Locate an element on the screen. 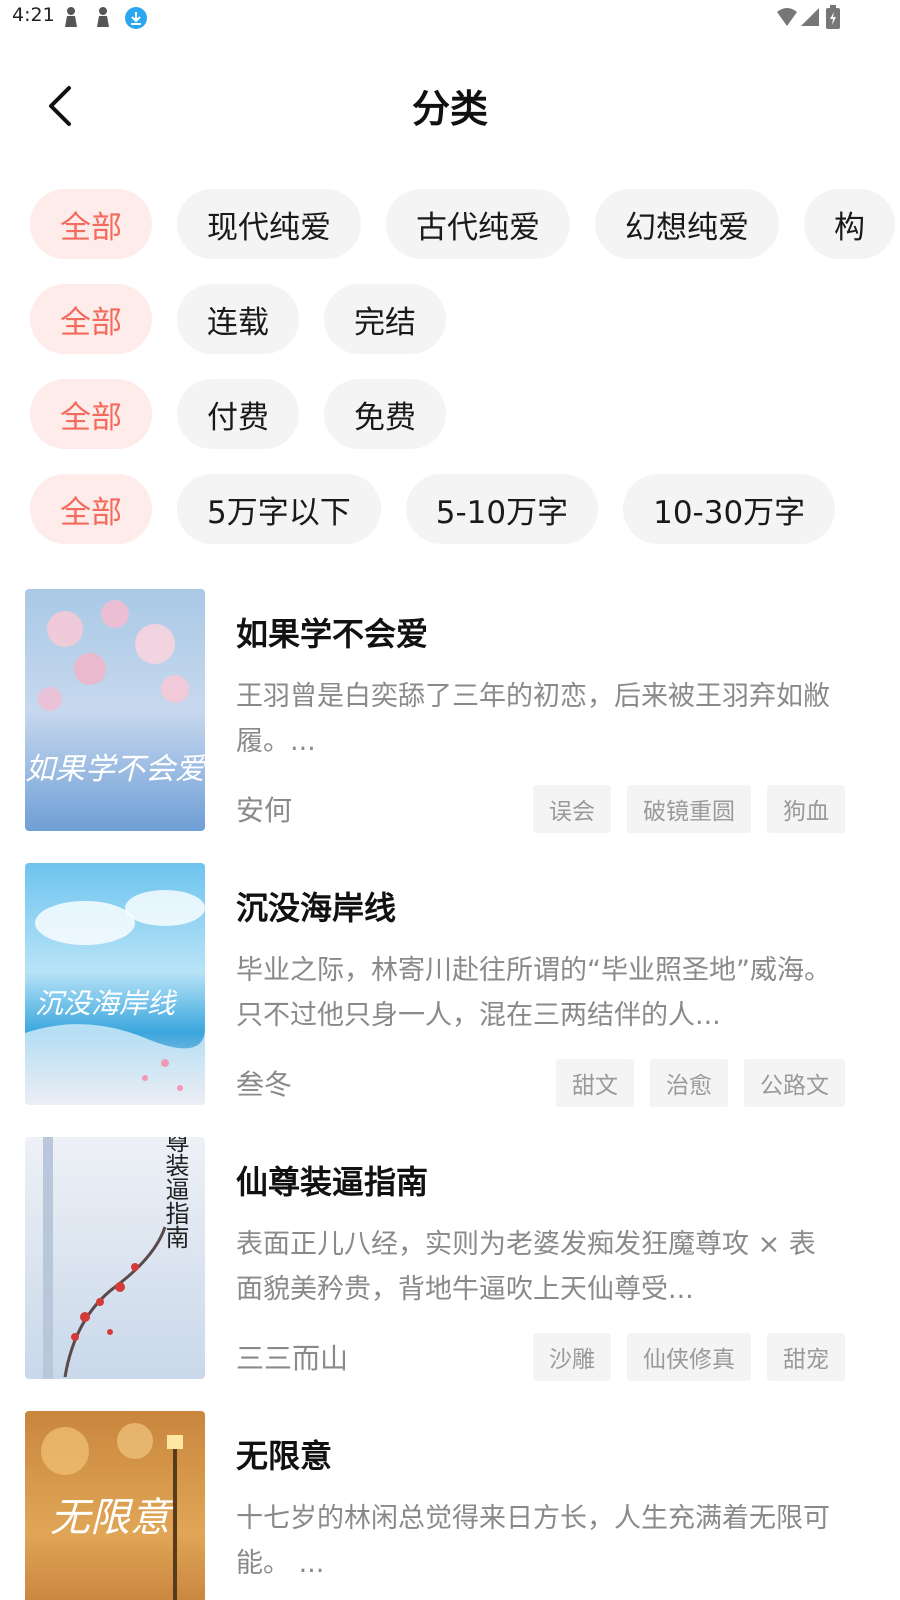 This screenshot has width=900, height=1600. chip-category-more: 构 is located at coordinates (849, 224).